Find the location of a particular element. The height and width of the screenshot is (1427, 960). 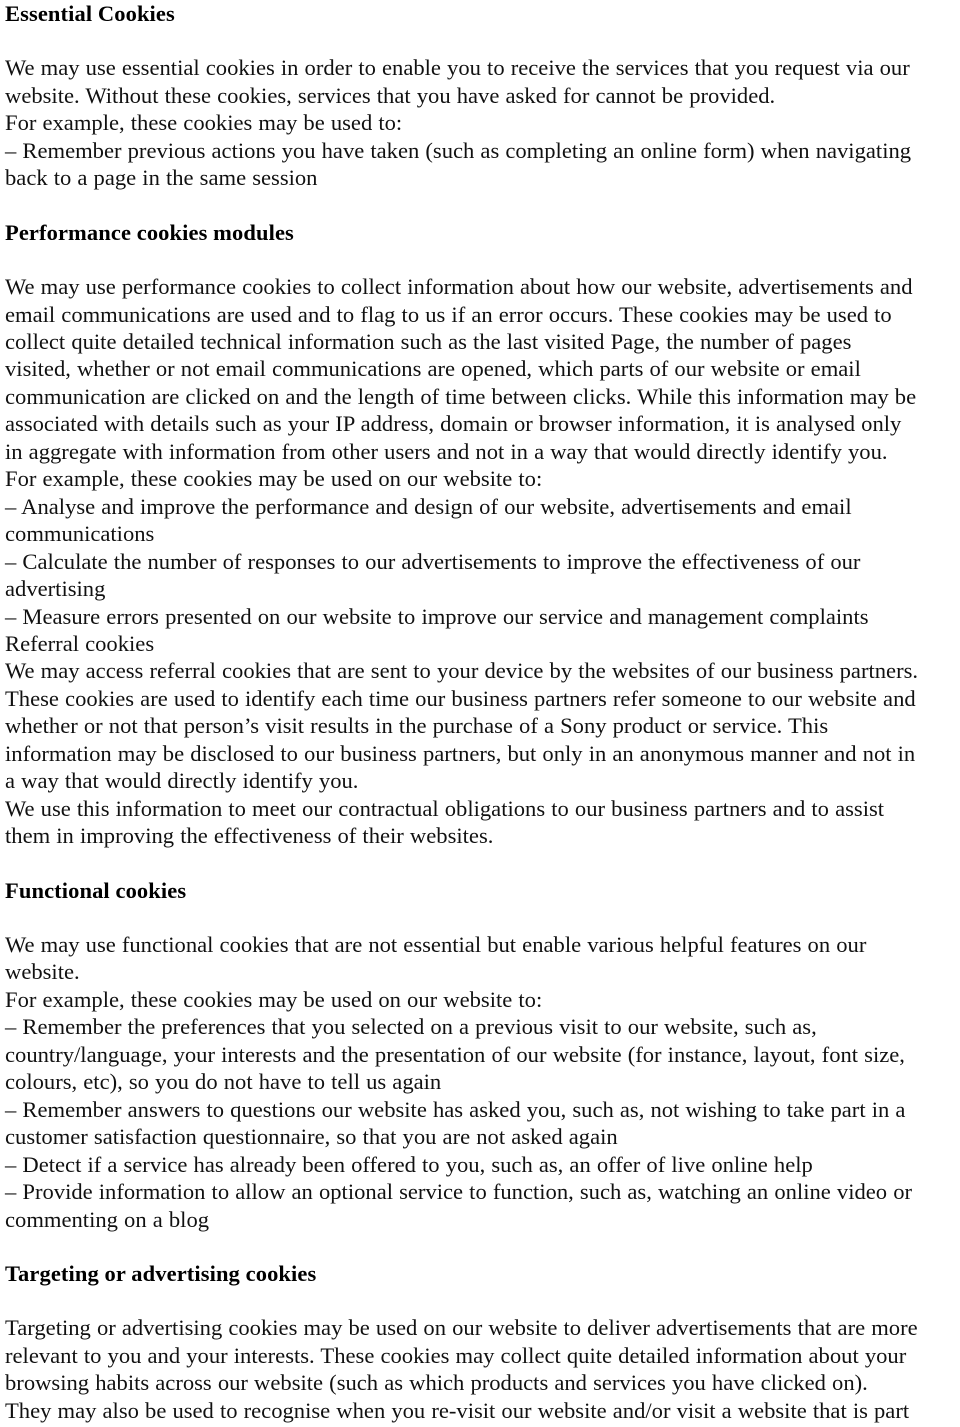

section-heading-functional-cookies: Functional cookies is located at coordinates (96, 890).